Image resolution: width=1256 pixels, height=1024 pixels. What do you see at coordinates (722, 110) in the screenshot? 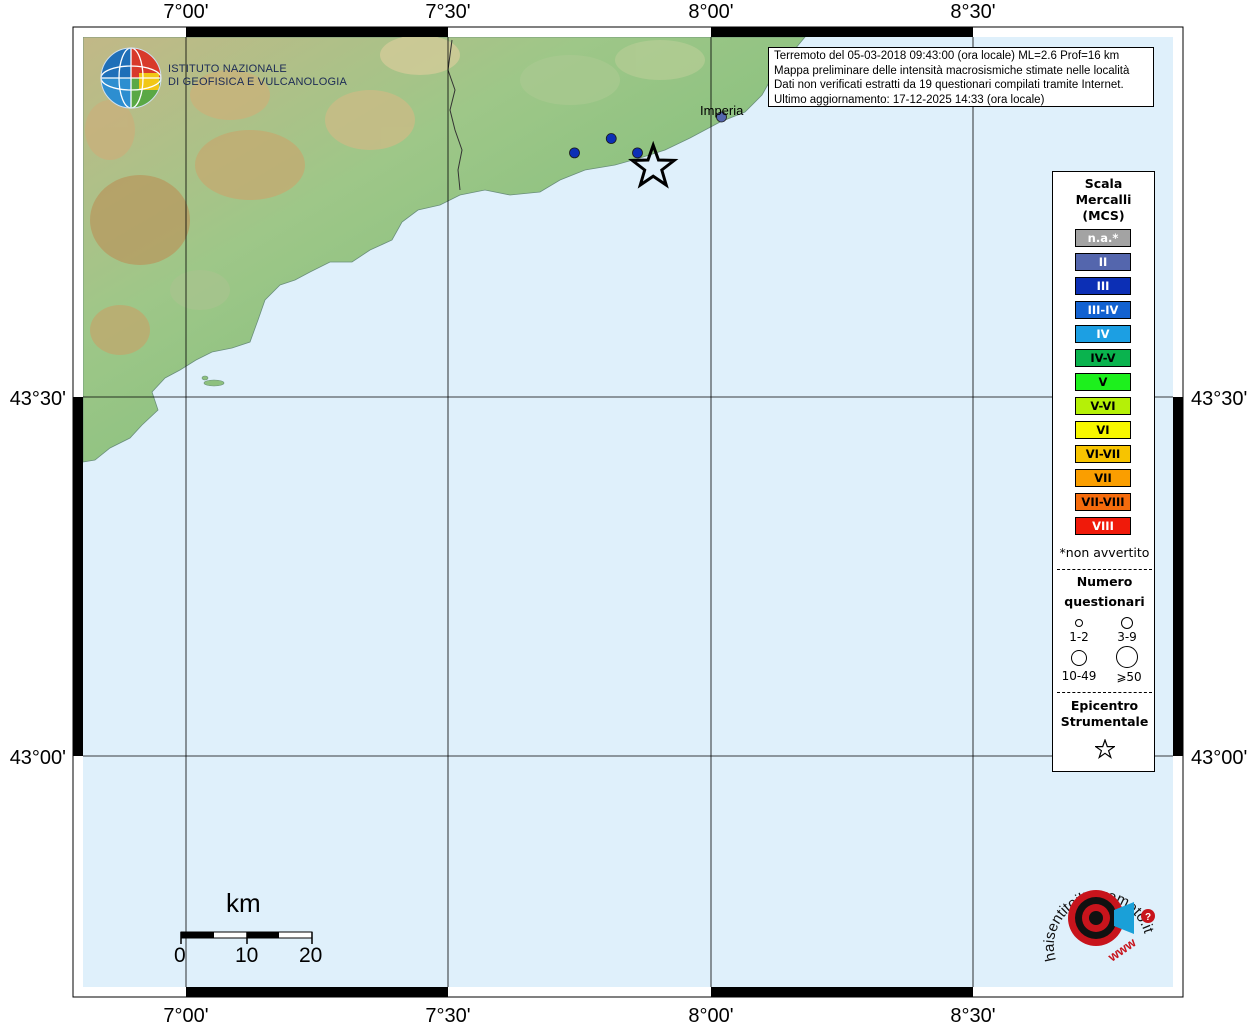
I see `city-label: Imperia` at bounding box center [722, 110].